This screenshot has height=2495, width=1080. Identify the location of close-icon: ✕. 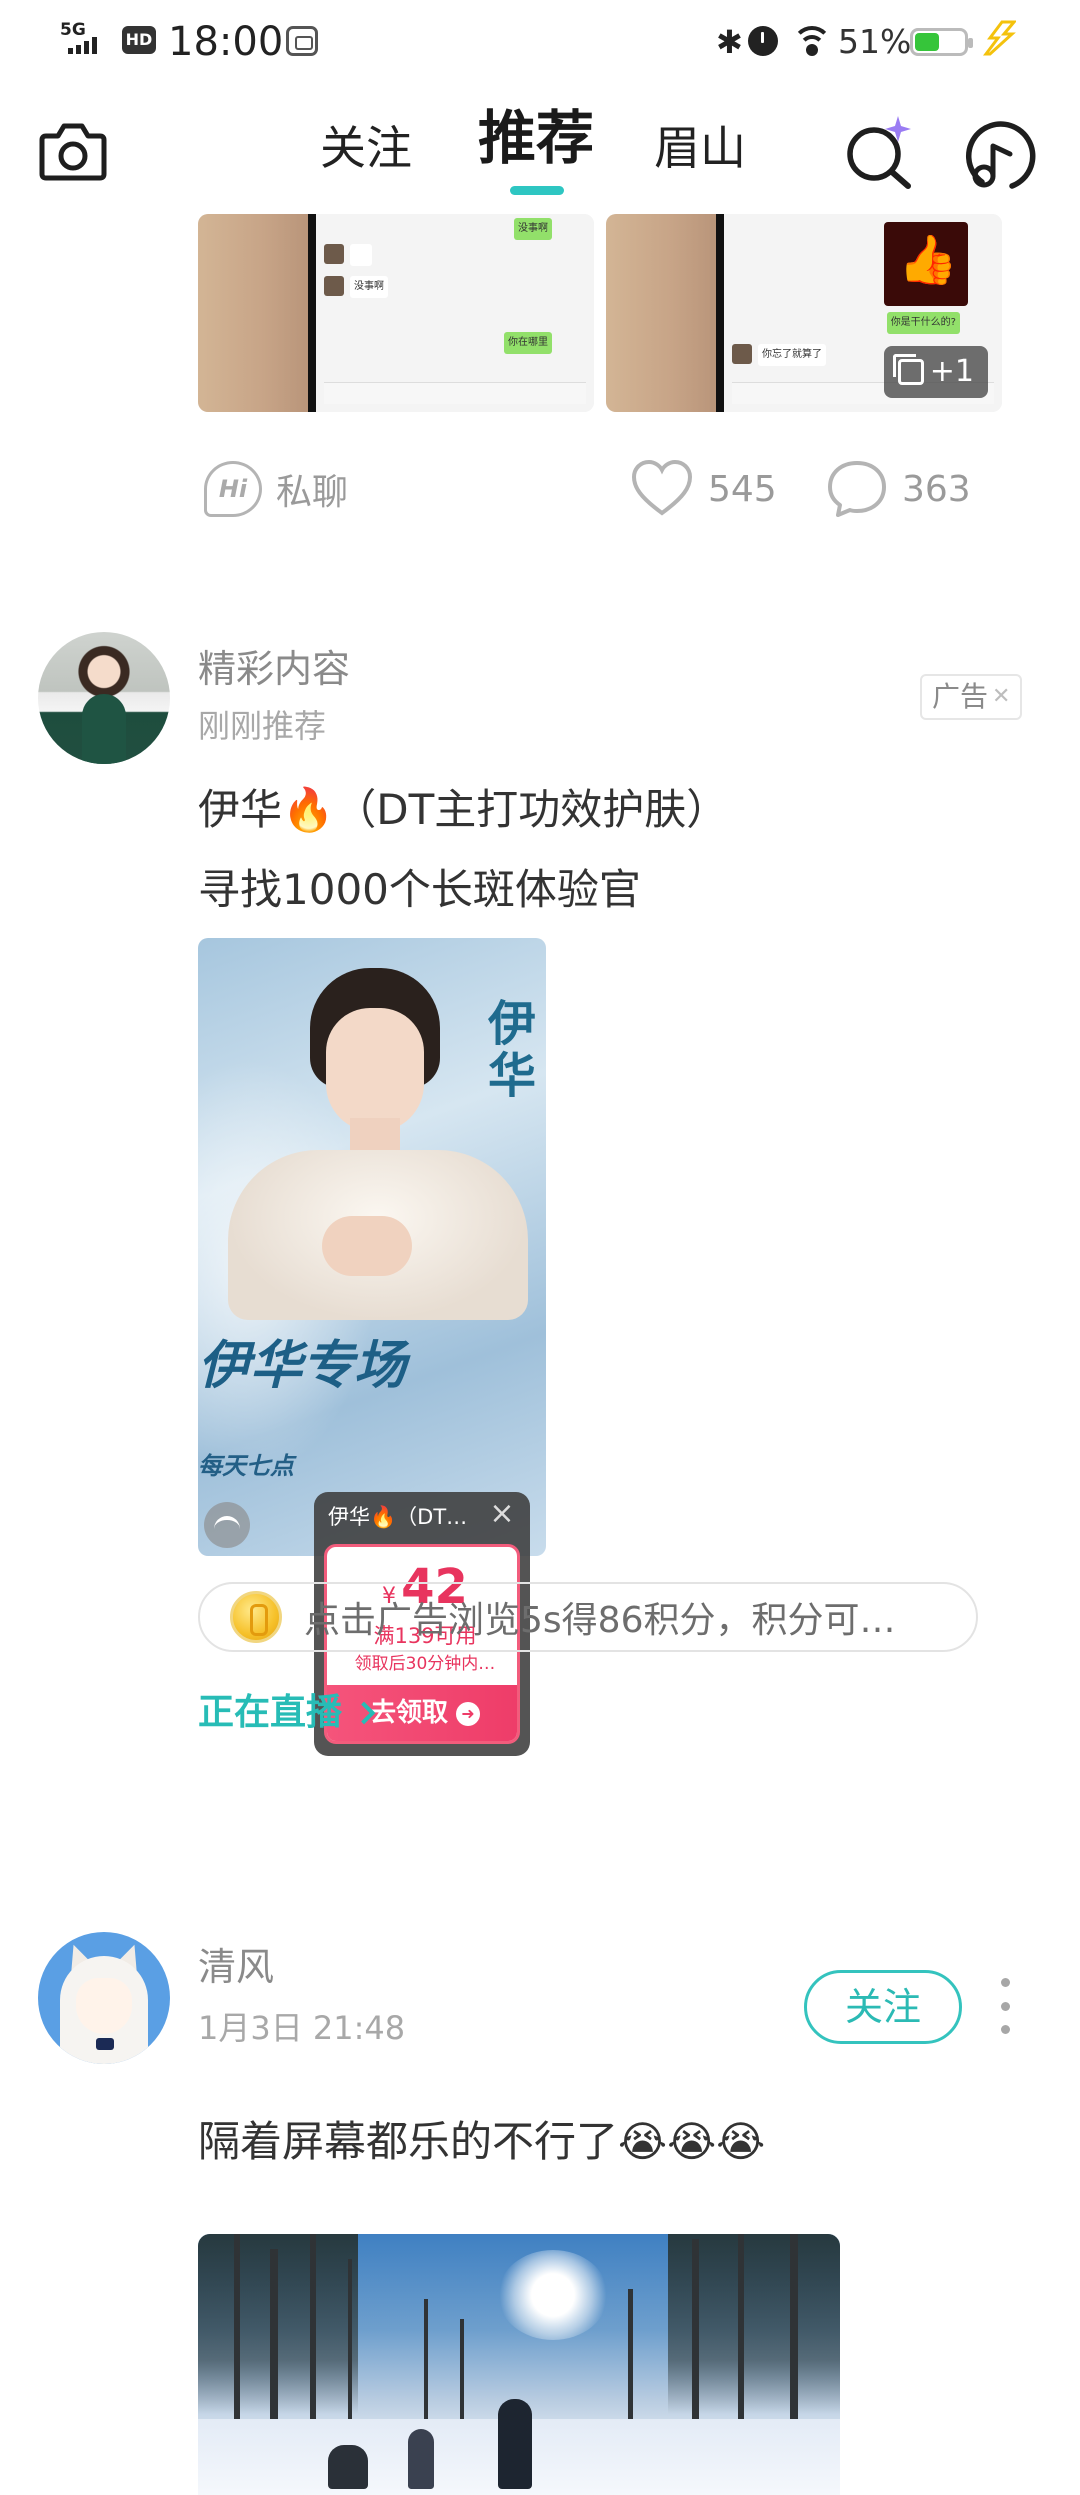
(1001, 697).